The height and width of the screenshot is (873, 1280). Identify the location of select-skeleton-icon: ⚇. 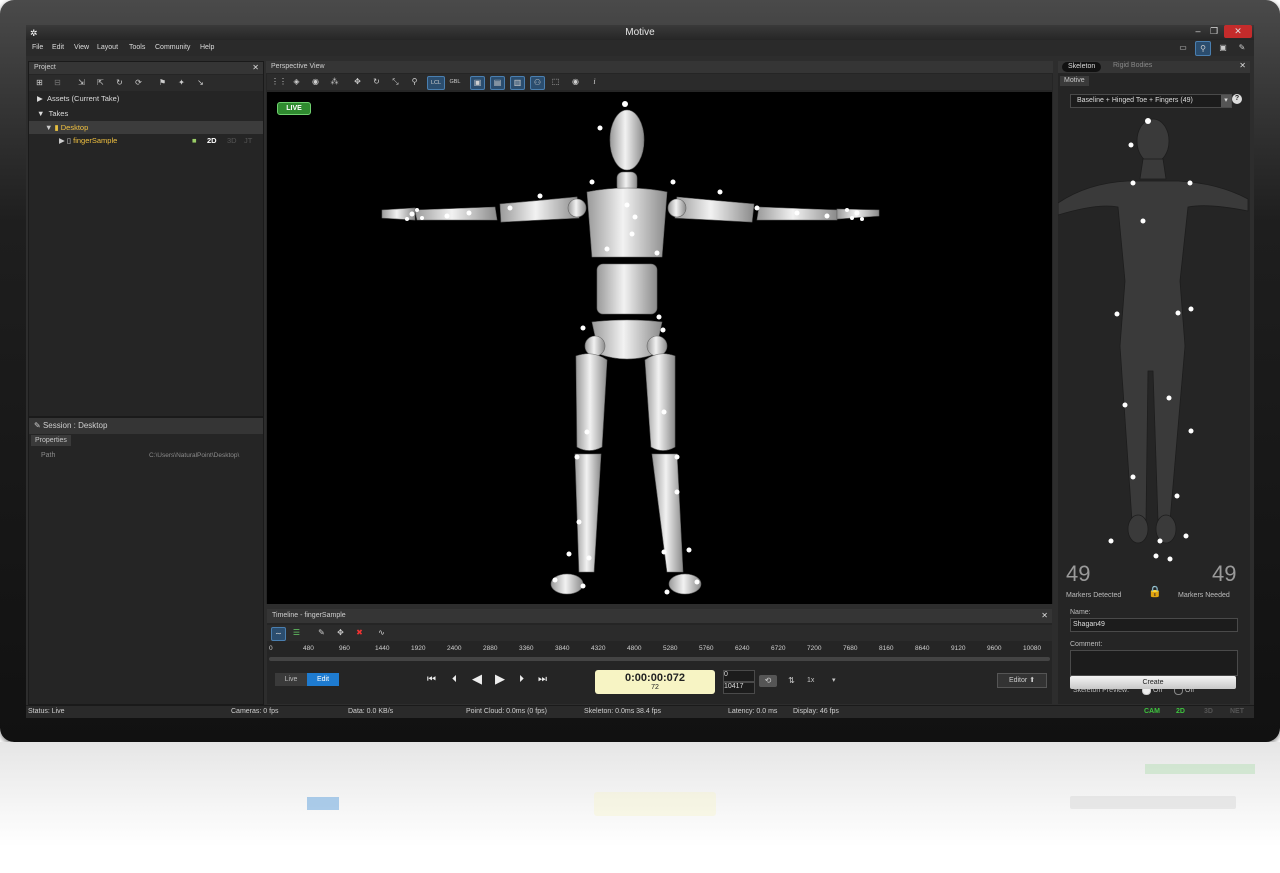
(537, 83).